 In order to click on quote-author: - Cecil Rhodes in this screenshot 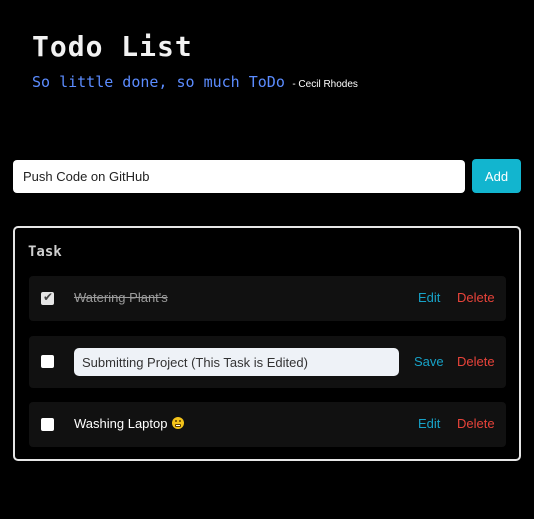, I will do `click(325, 84)`.